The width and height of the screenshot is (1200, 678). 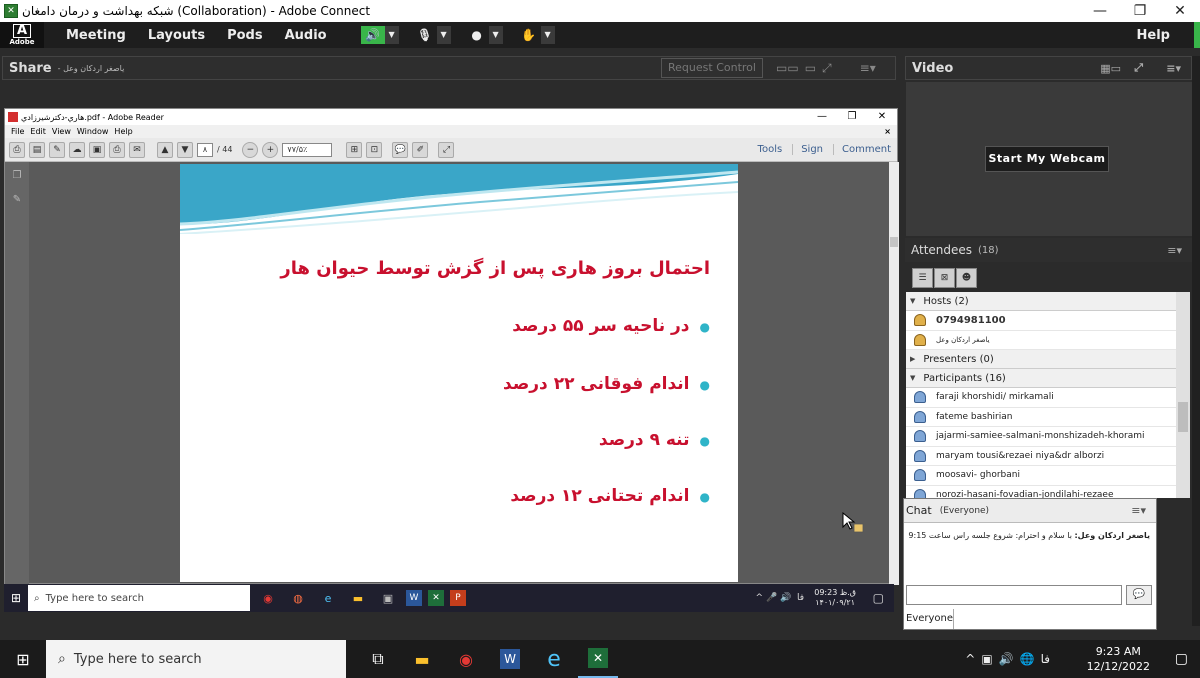 I want to click on webcam-dropdown-icon: ▼, so click(x=495, y=35).